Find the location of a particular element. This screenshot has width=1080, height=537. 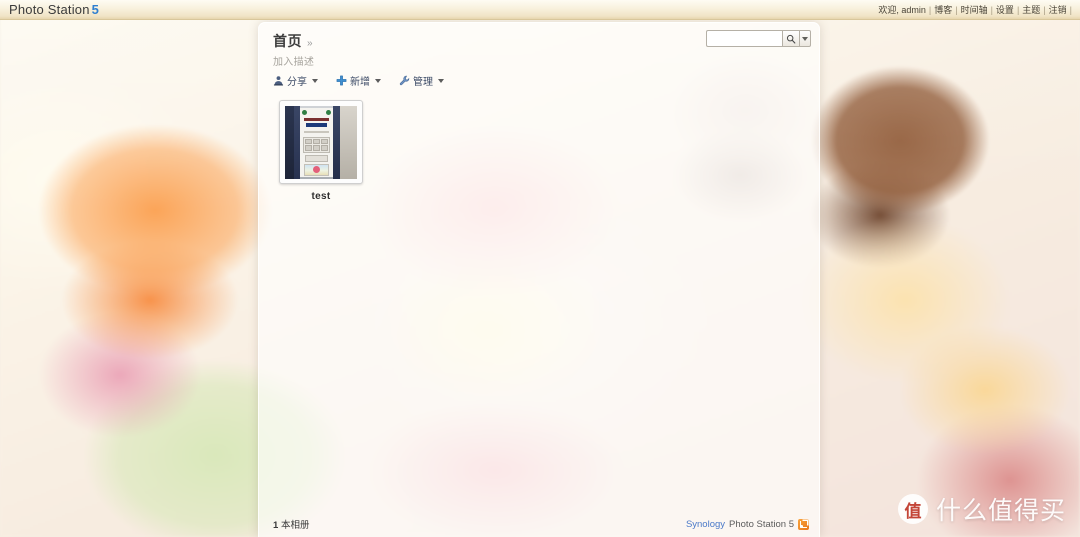

manage-dropdown-button: 管理 is located at coordinates (421, 80).